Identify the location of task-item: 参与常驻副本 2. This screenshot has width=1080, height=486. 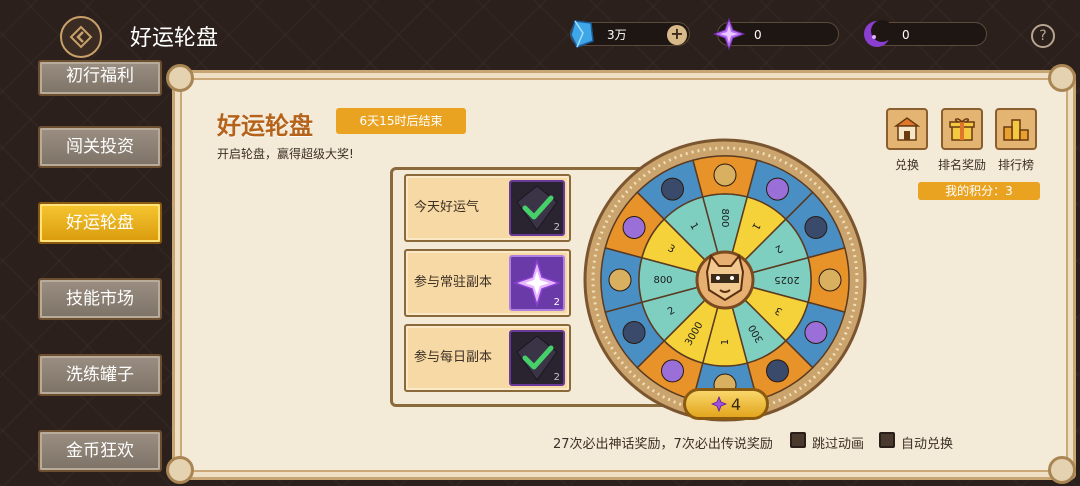
(487, 283).